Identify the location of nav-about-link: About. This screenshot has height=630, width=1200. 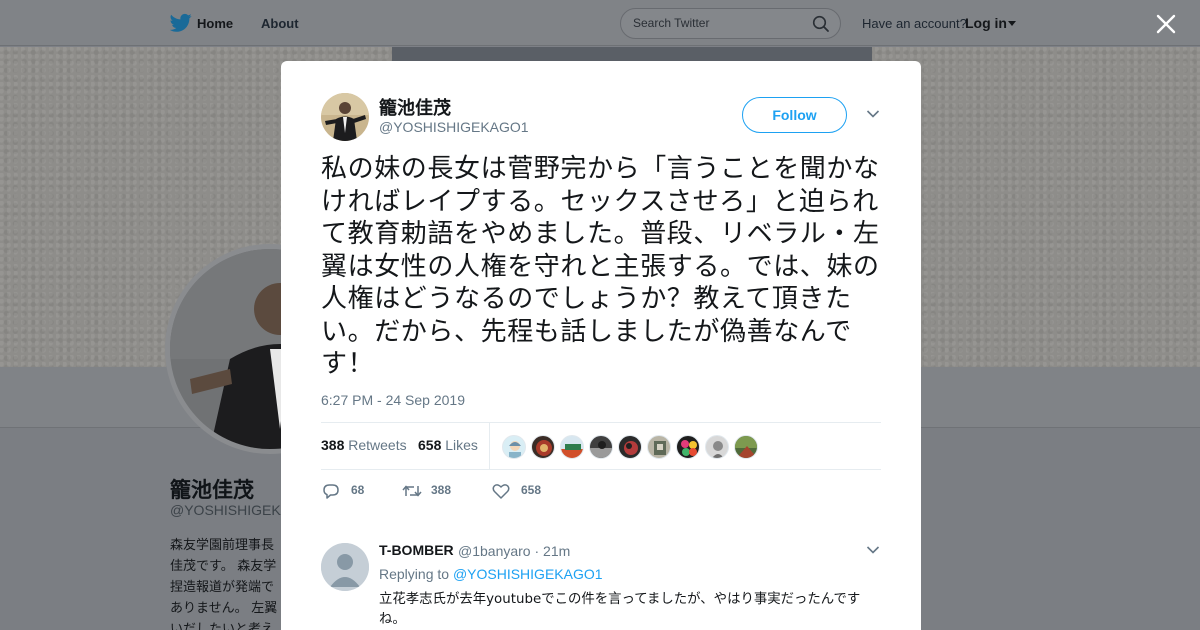
(280, 23).